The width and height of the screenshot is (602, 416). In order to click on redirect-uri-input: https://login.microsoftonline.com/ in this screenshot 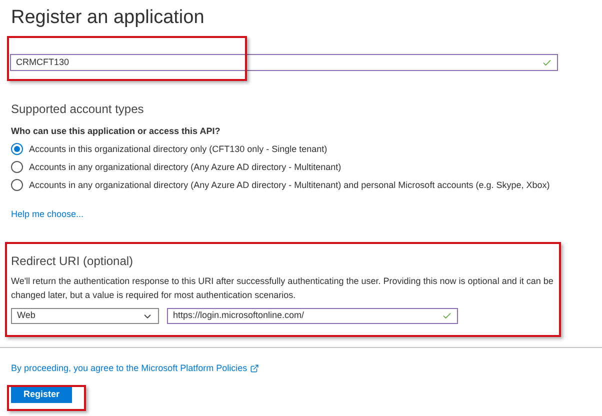, I will do `click(312, 316)`.